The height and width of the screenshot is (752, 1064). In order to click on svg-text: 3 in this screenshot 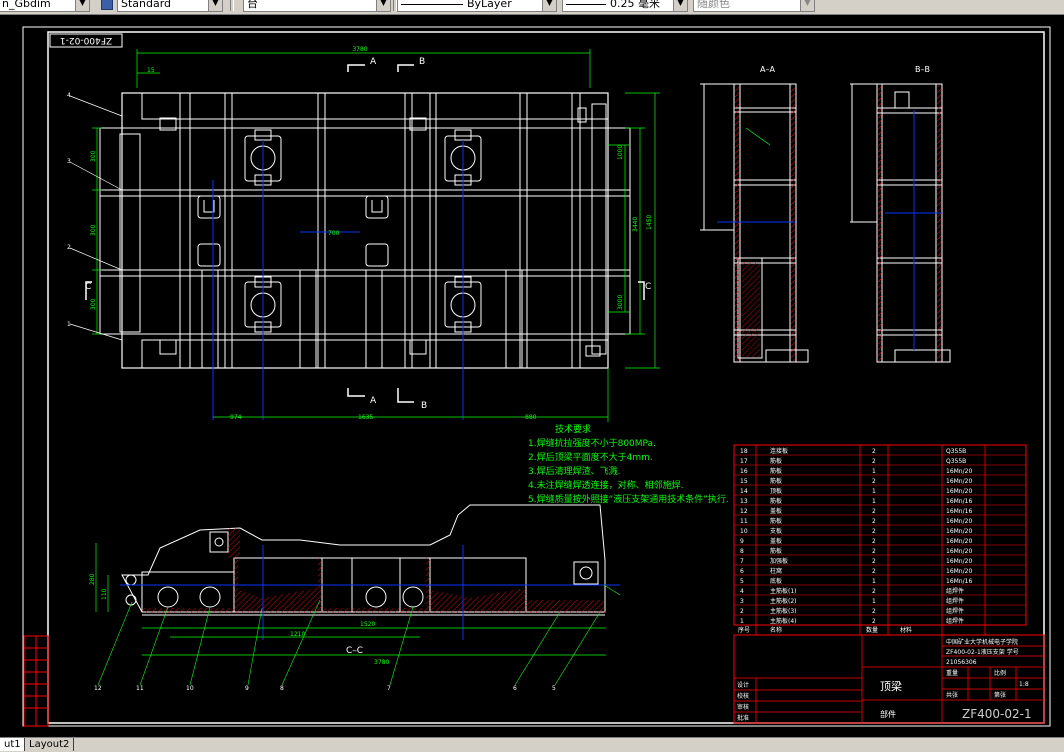, I will do `click(69, 161)`.